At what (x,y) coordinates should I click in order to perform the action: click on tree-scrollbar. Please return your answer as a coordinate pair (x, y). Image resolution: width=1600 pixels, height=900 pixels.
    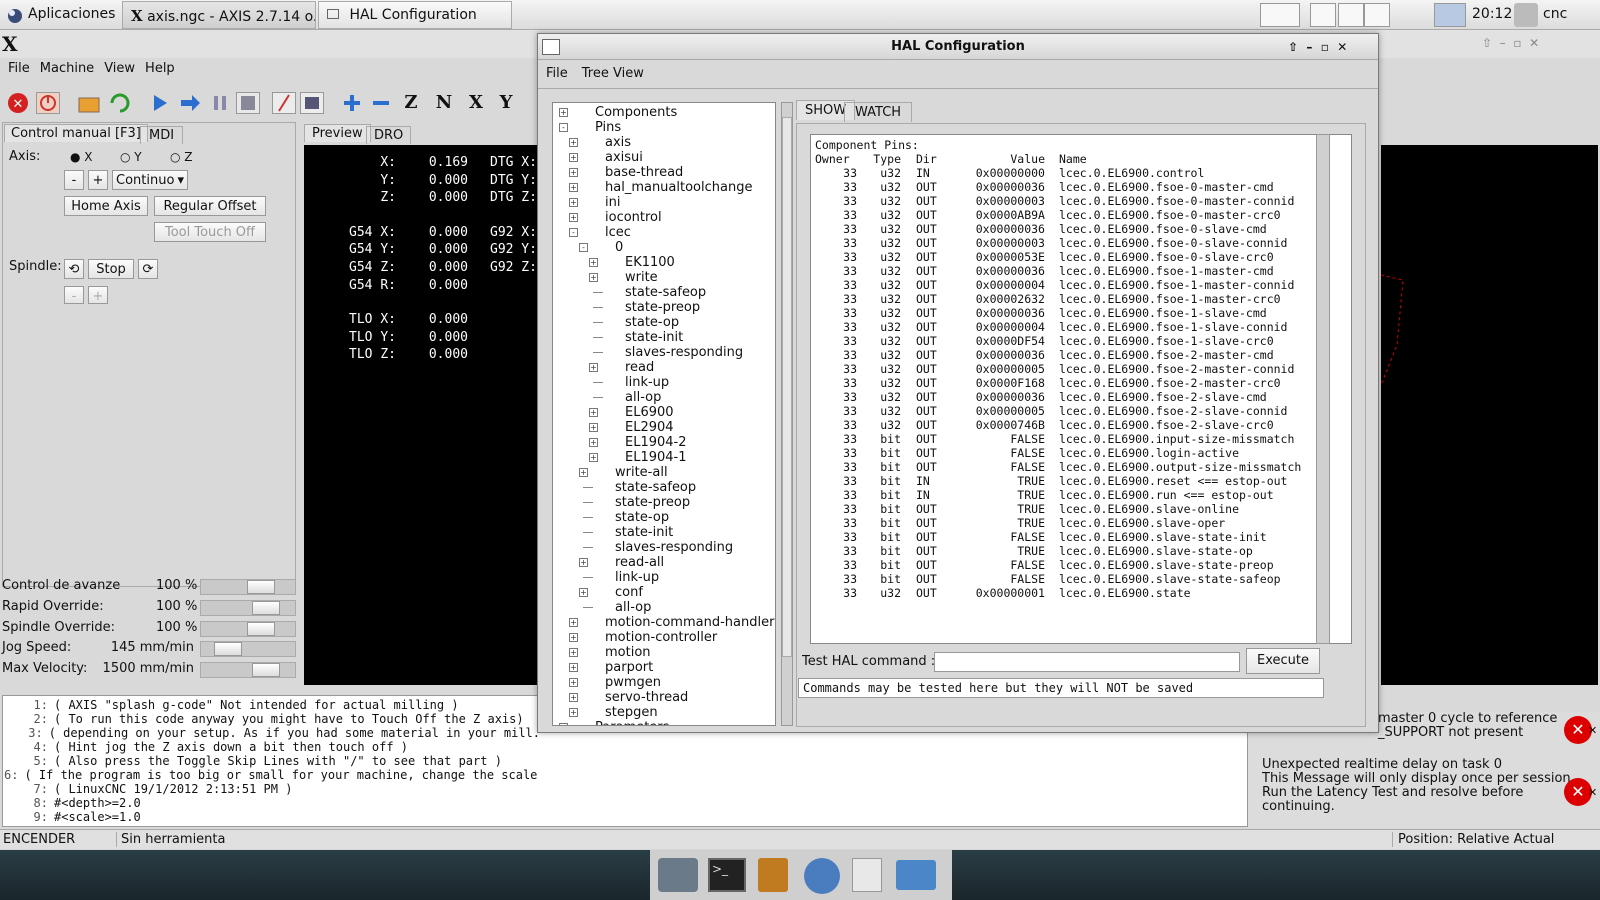
    Looking at the image, I should click on (787, 414).